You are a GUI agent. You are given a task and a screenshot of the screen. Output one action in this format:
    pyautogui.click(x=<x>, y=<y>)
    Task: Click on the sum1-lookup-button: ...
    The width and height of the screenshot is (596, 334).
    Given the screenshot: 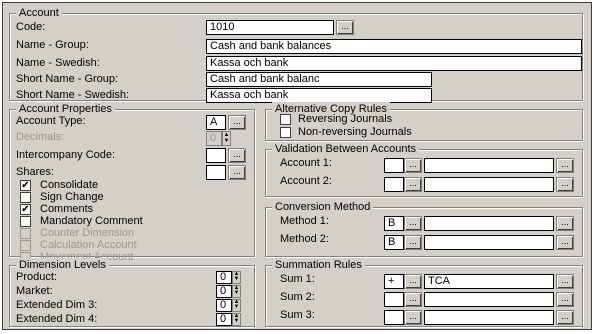 What is the action you would take?
    pyautogui.click(x=565, y=281)
    